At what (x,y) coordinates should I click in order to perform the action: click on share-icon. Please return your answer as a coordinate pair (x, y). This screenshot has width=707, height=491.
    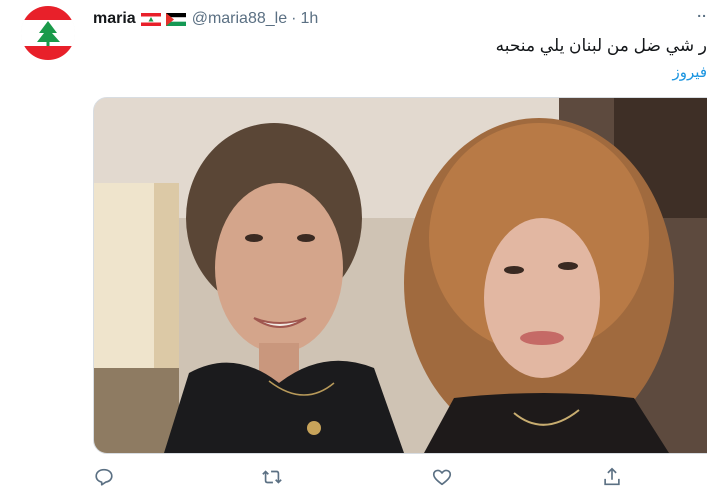
    Looking at the image, I should click on (612, 476).